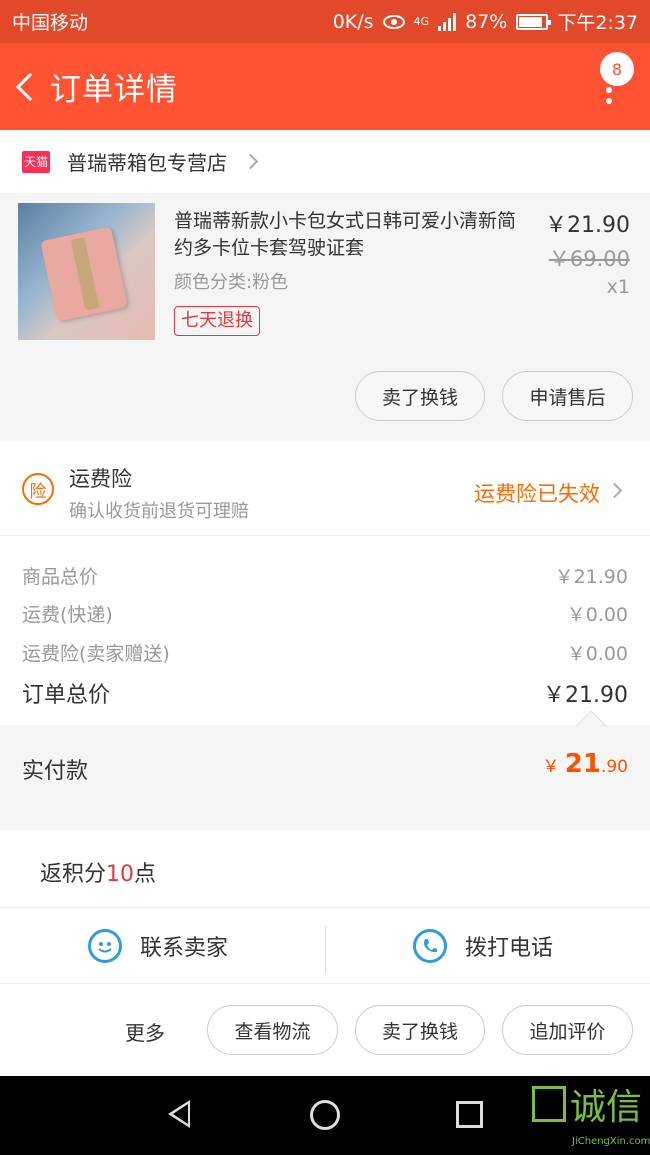 This screenshot has height=1155, width=650. Describe the element at coordinates (325, 1115) in the screenshot. I see `nav-home-icon` at that location.